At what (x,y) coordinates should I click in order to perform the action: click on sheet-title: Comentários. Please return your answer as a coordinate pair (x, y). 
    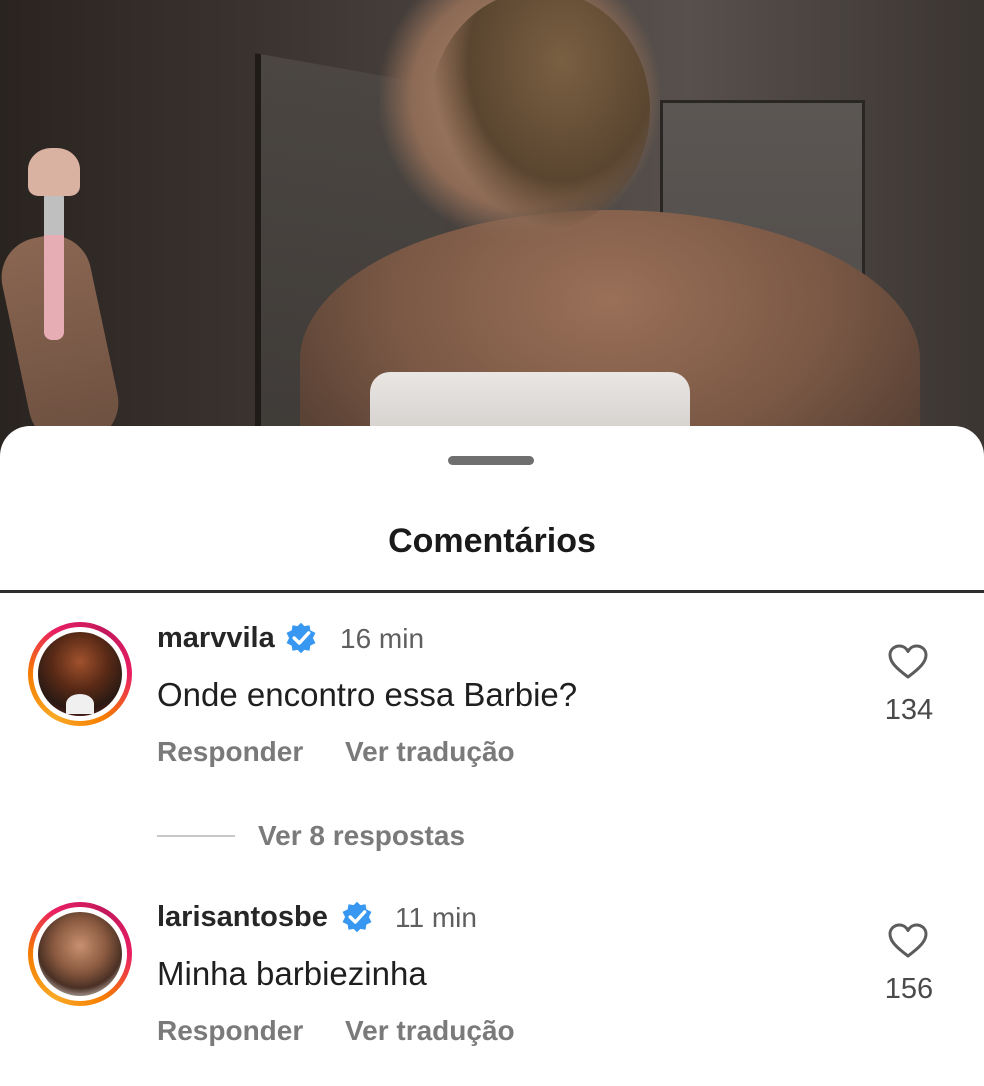
    Looking at the image, I should click on (492, 541).